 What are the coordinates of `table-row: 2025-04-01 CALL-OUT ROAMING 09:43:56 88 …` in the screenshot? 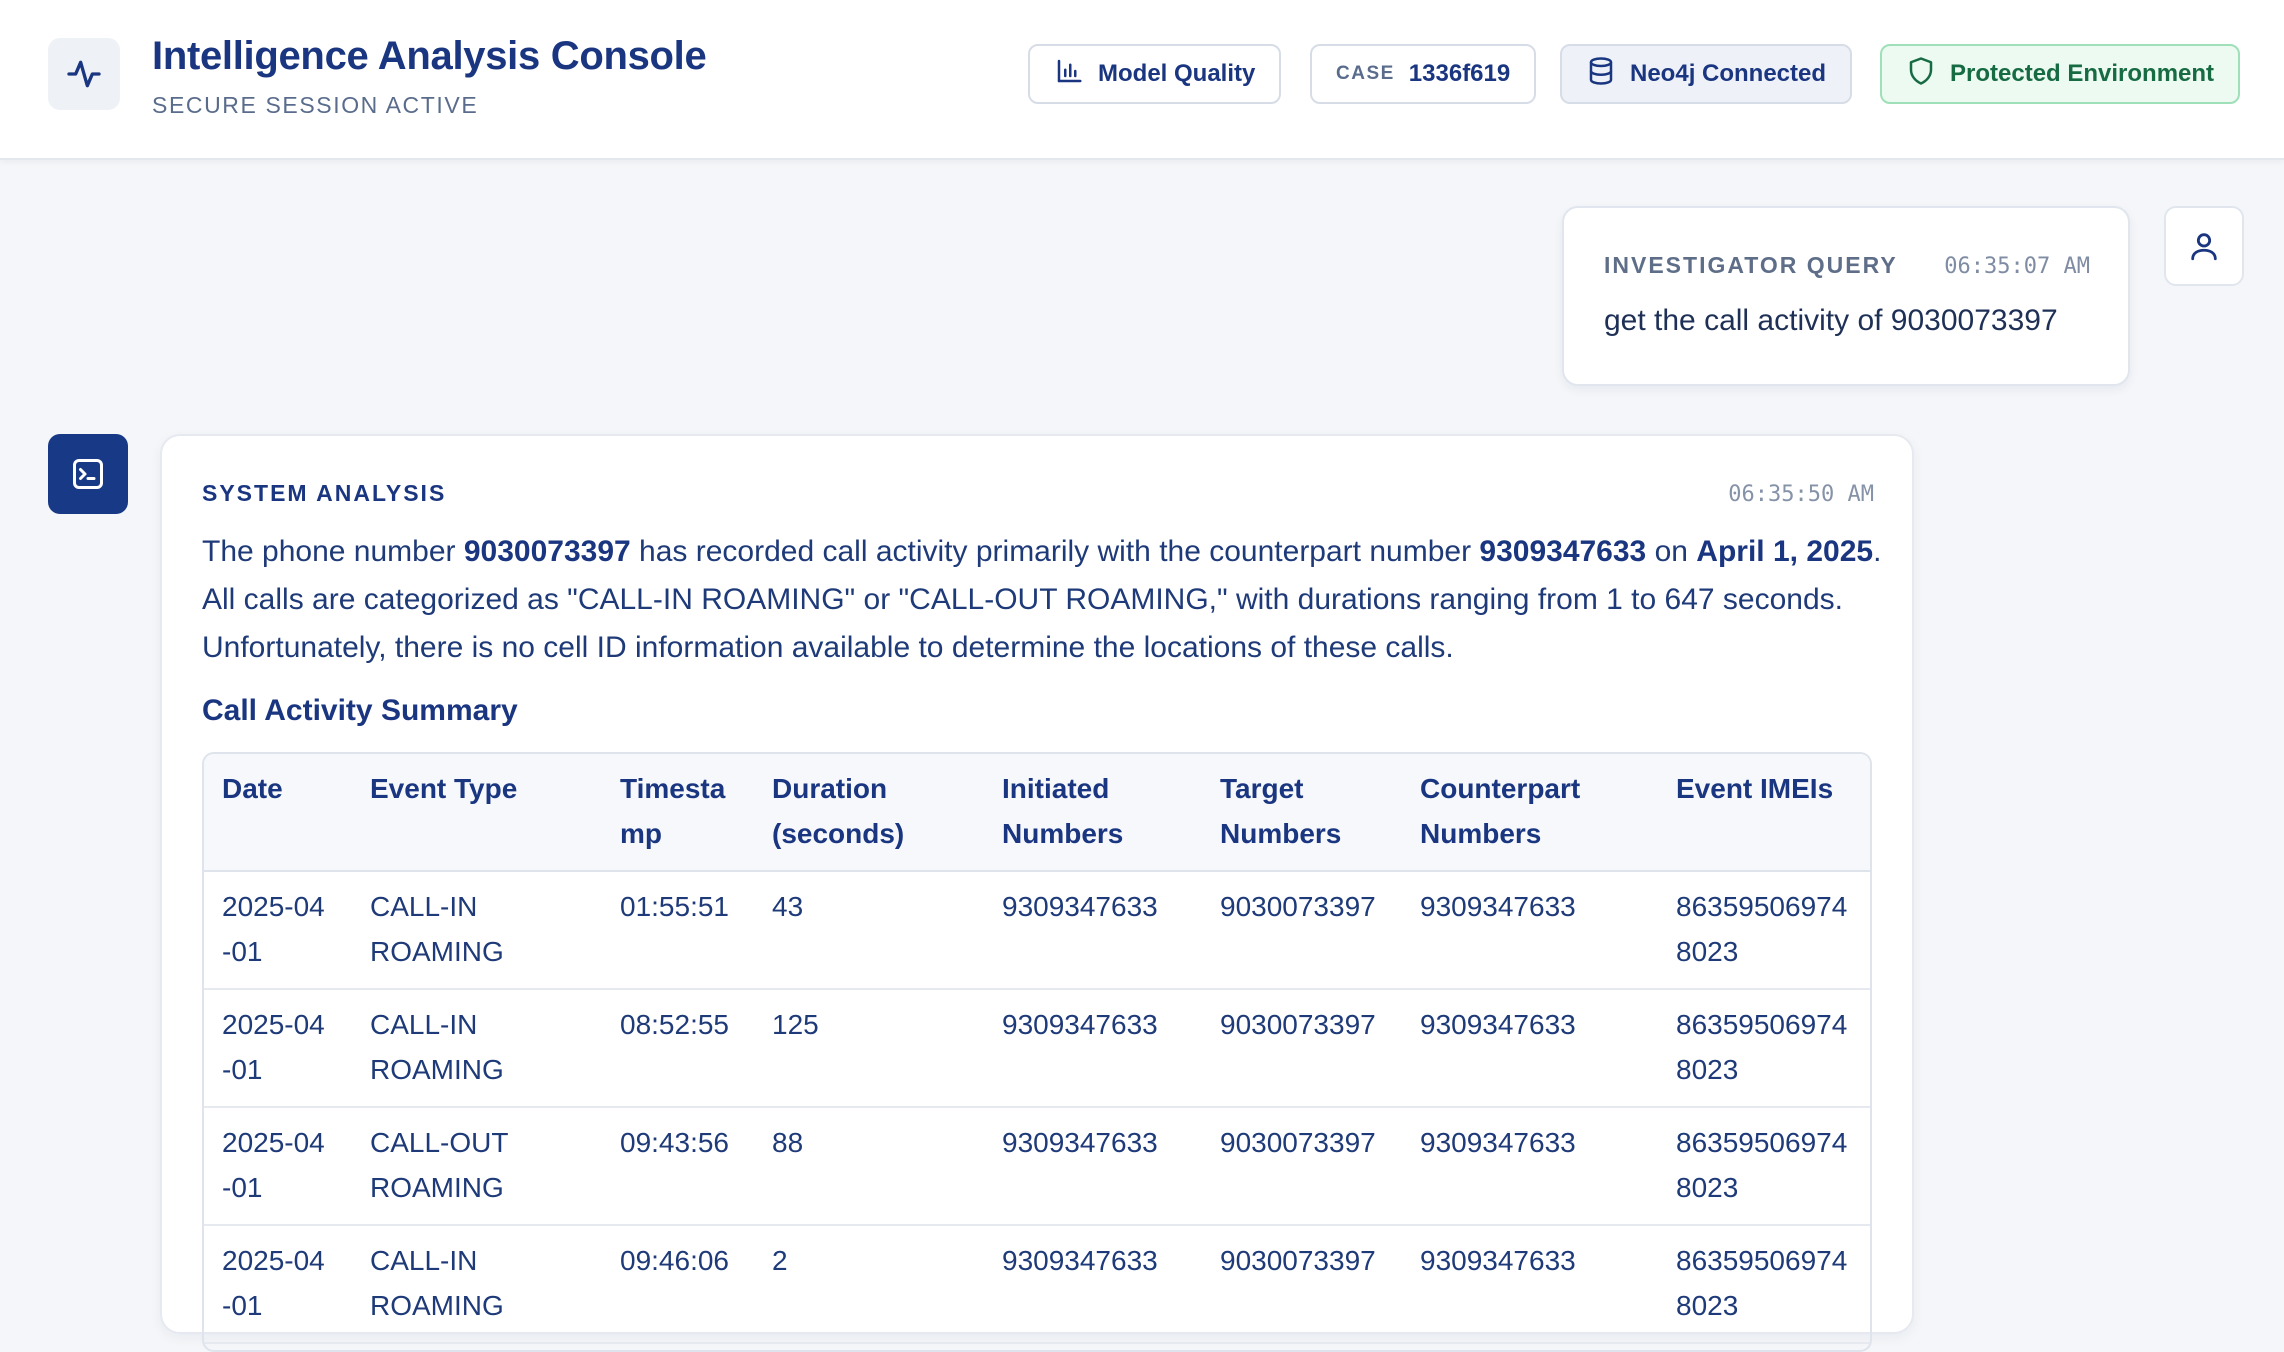 It's located at (1037, 1166).